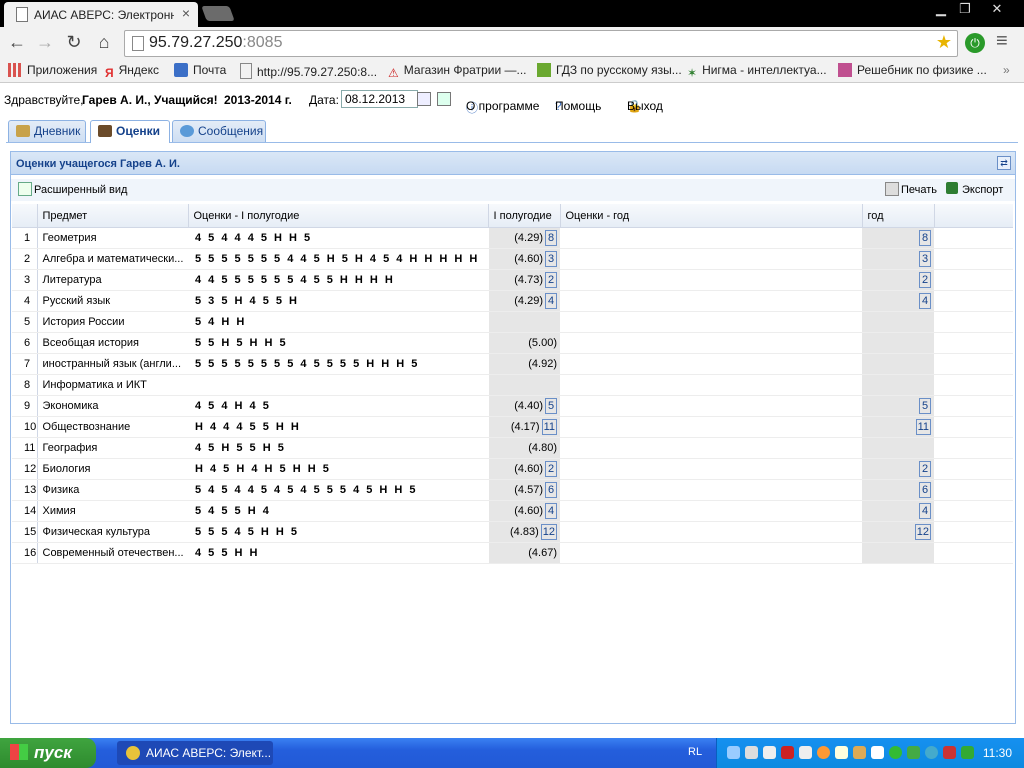 The height and width of the screenshot is (768, 1024). Describe the element at coordinates (711, 216) in the screenshot. I see `header-marks-year: Оценки - год` at that location.